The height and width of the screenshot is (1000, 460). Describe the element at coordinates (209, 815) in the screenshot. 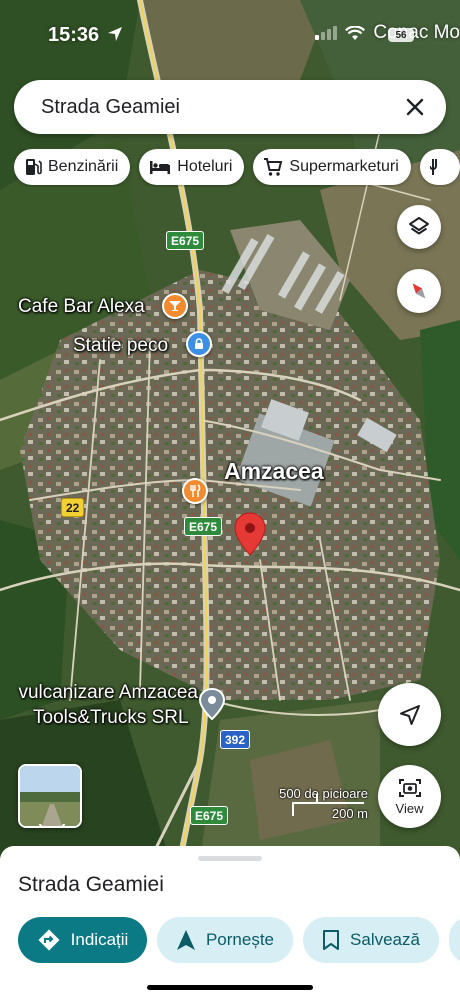

I see `road-shield-e675-south: E675` at that location.